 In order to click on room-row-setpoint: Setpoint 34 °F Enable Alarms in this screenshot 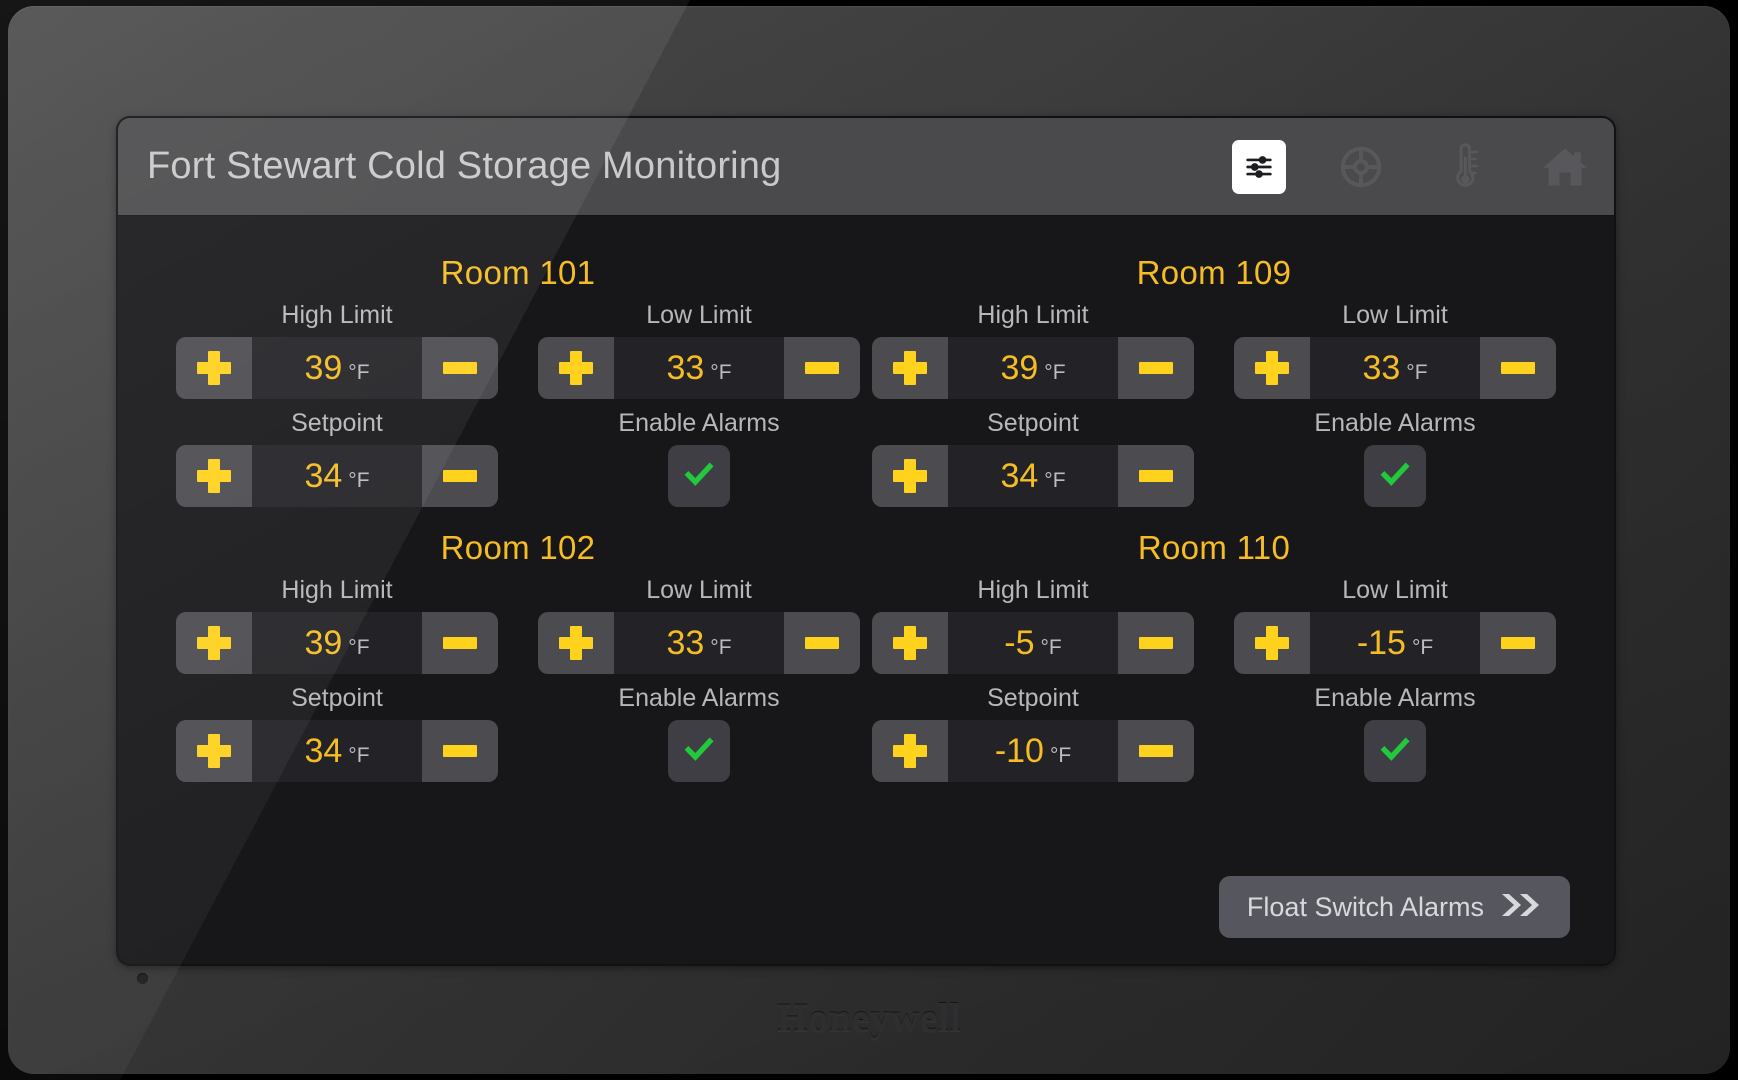, I will do `click(518, 733)`.